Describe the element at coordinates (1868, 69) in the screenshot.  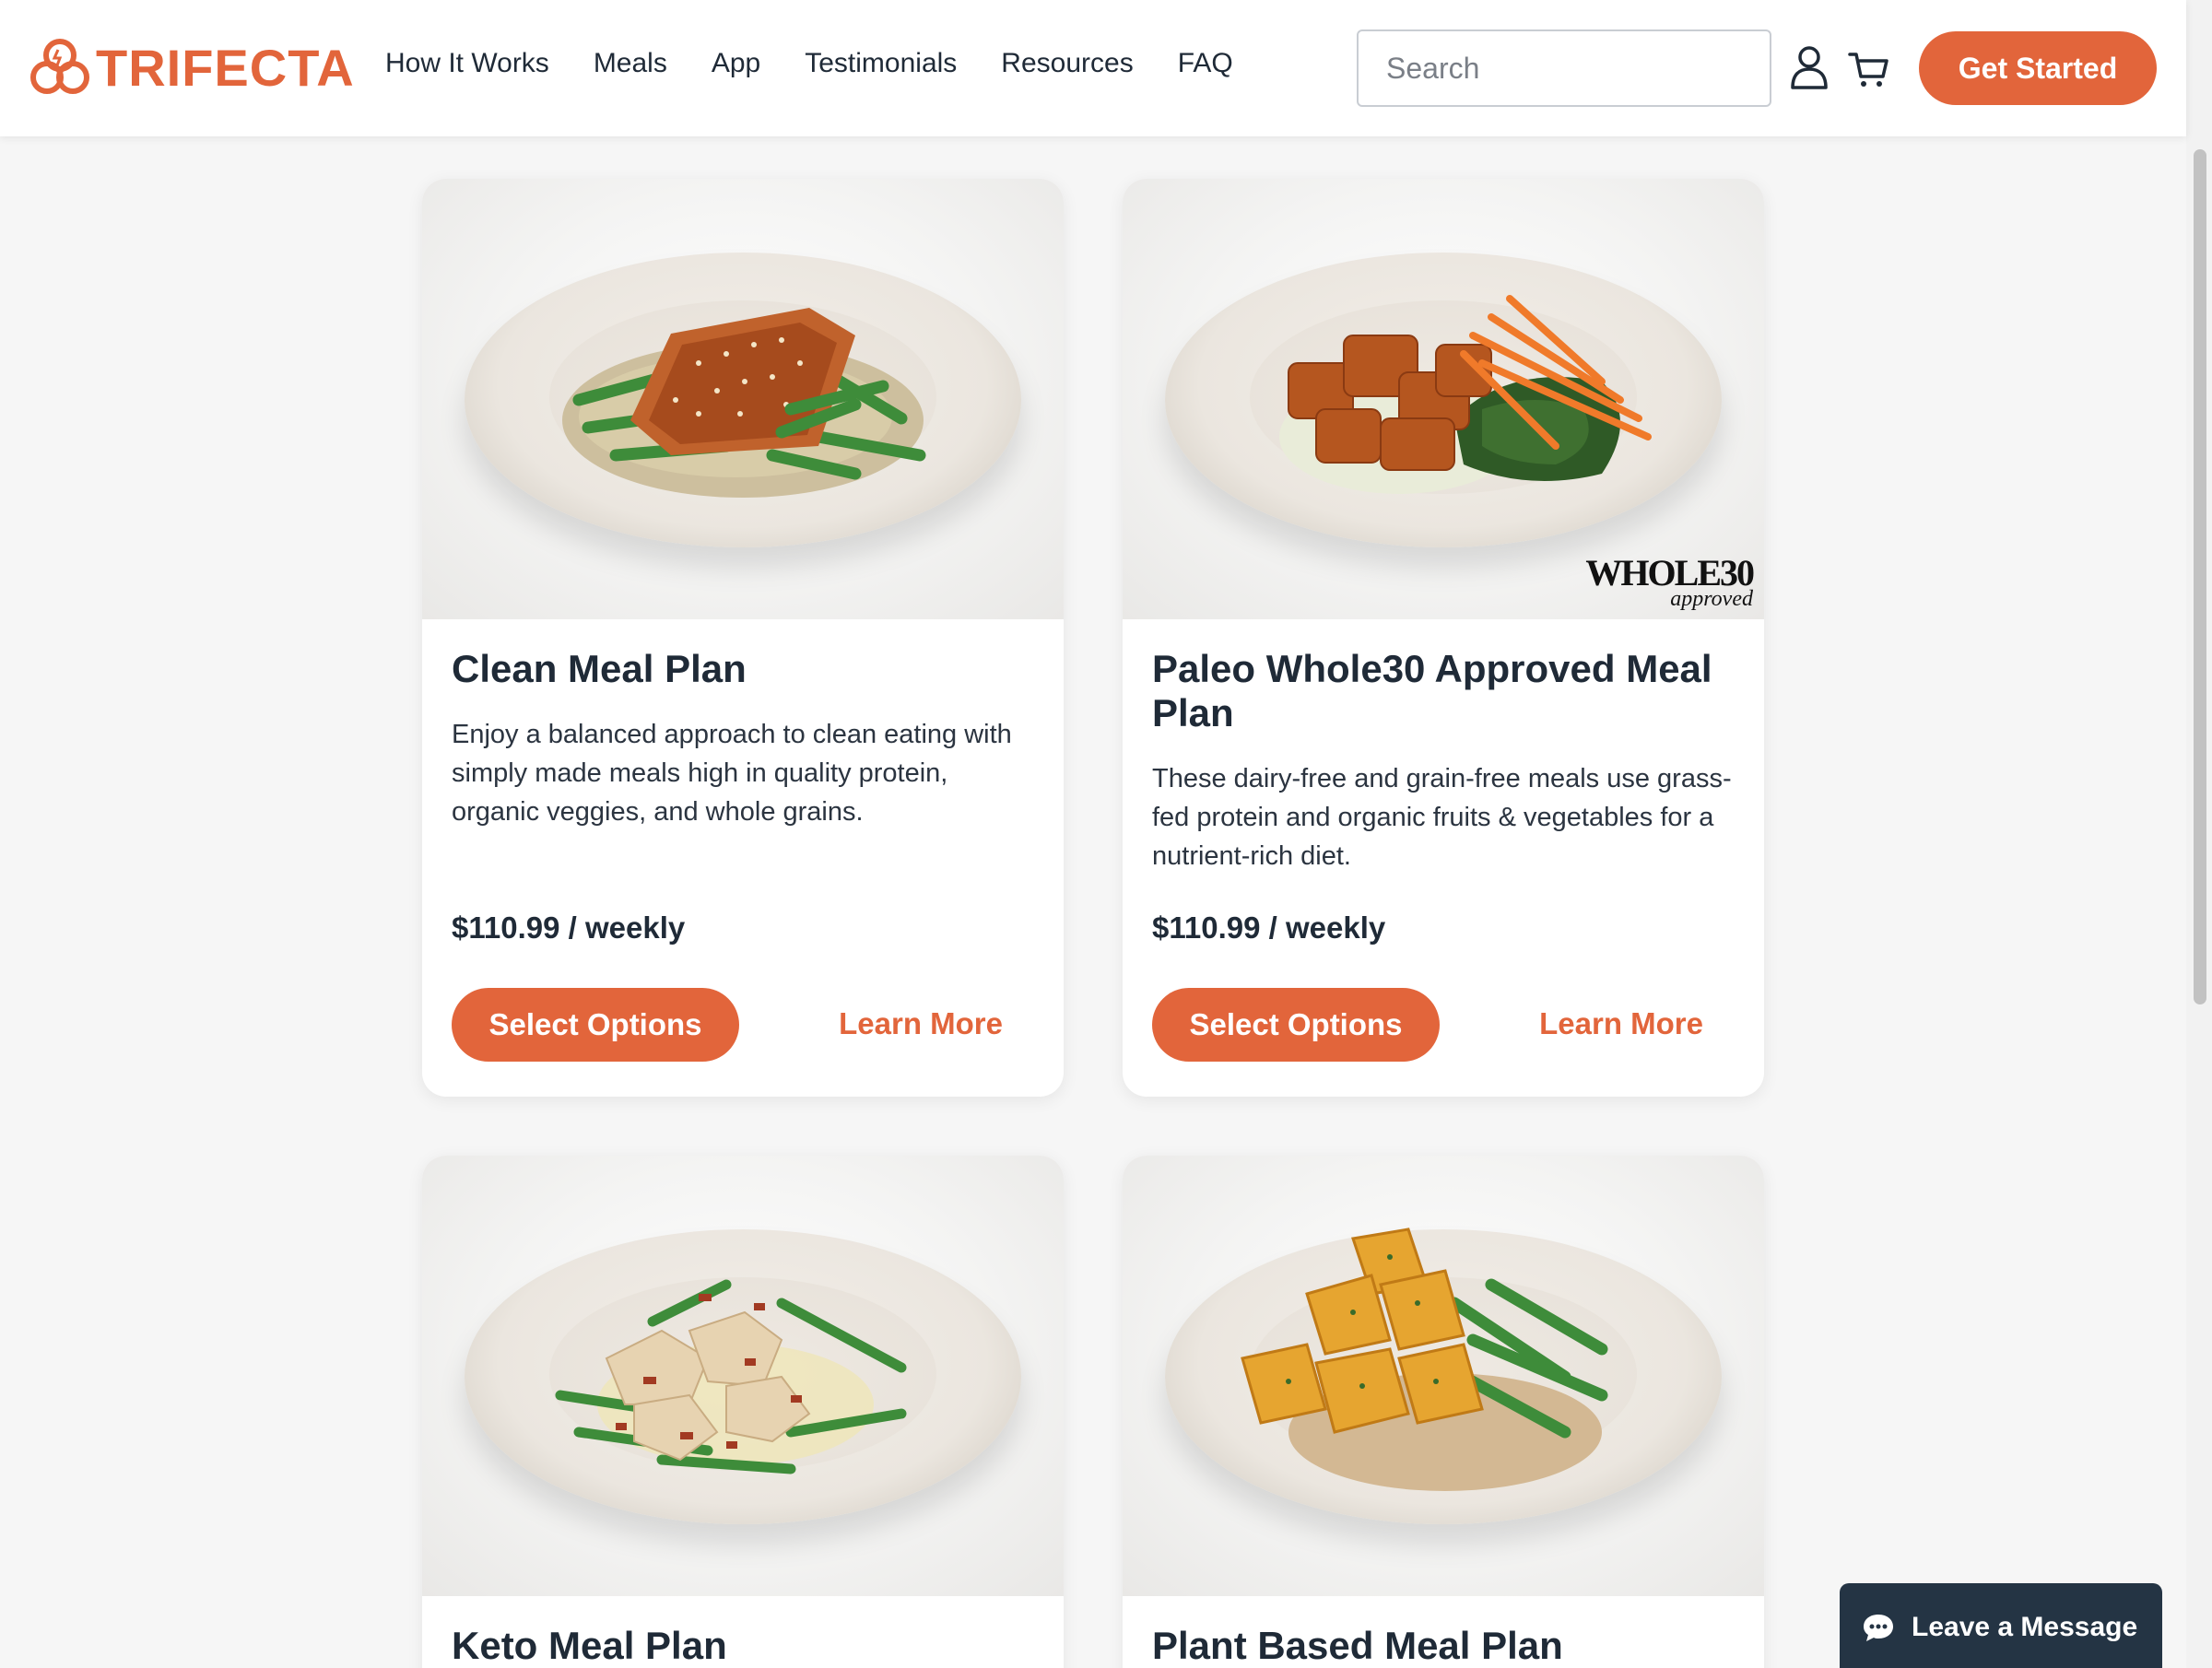
I see `cart-icon` at that location.